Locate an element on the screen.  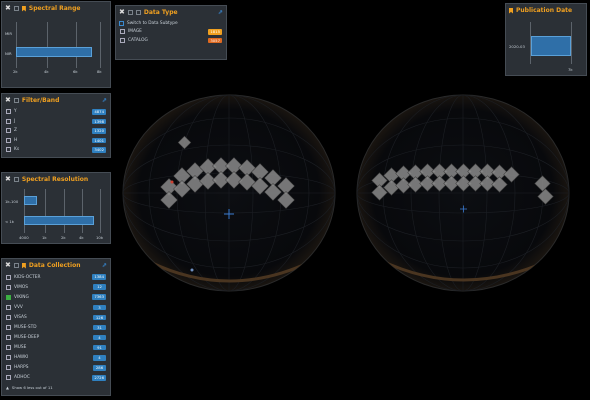
filter-item: Z 1320 is located at coordinates (56, 131).